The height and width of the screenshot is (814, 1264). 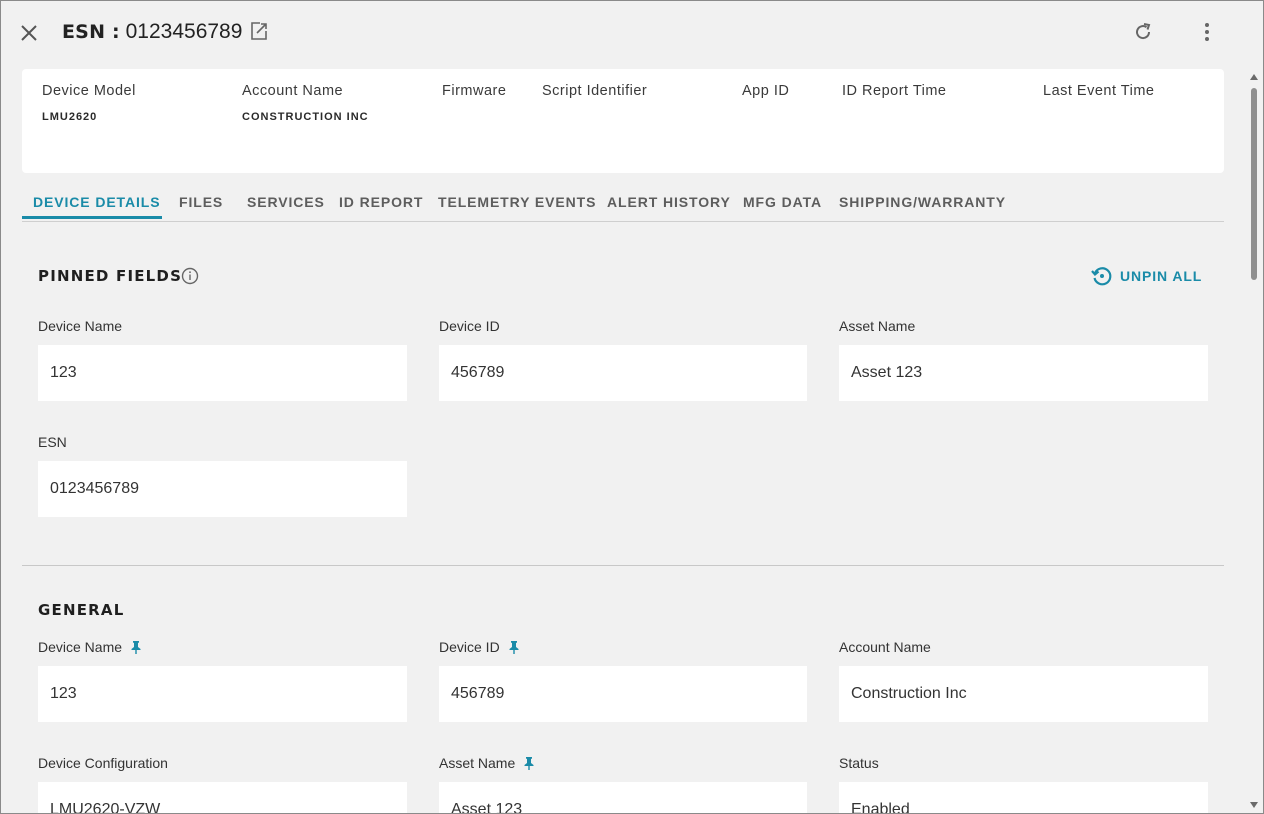 I want to click on tab-shipping-warranty: SHIPPING/WARRANTY, so click(x=922, y=202).